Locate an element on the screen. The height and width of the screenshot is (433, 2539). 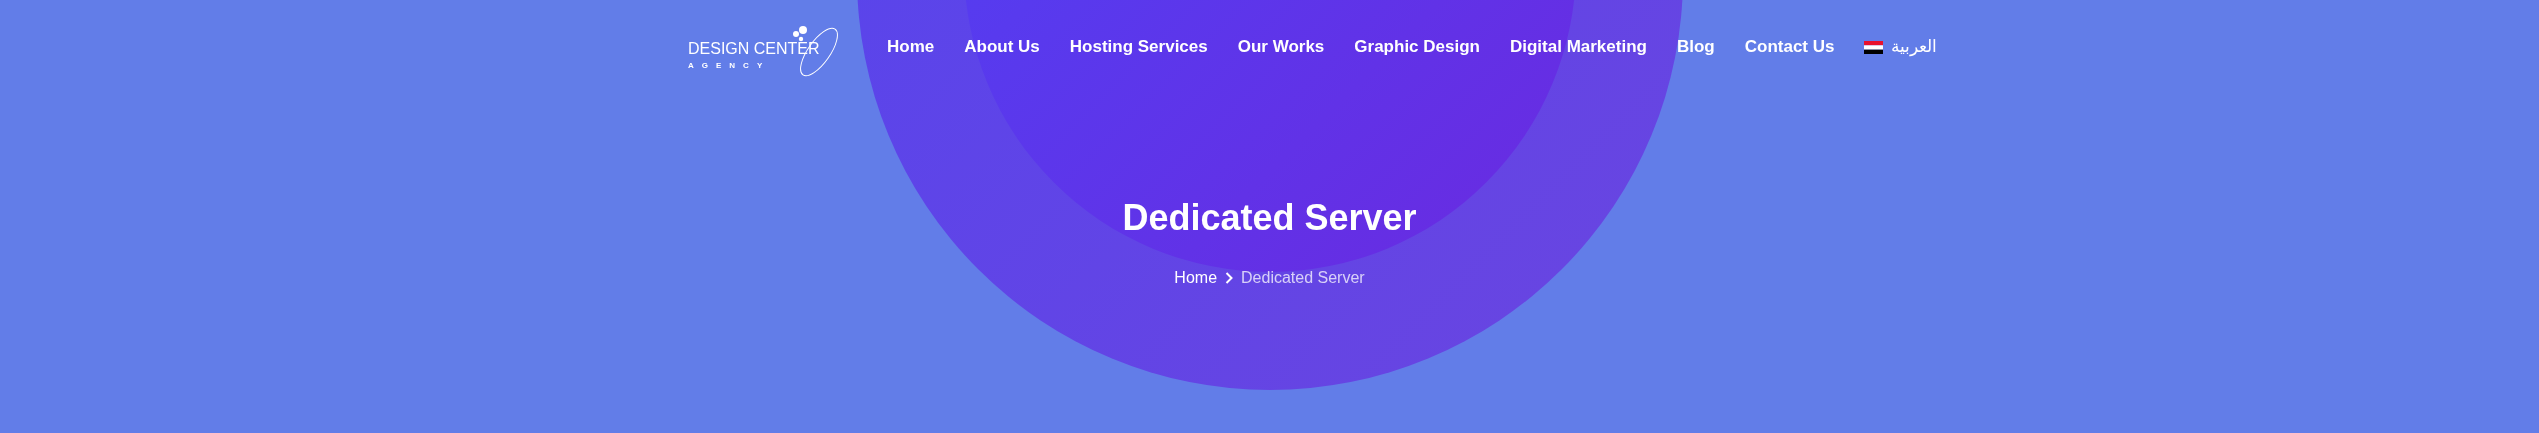
nav-link: Digital Marketing is located at coordinates (1578, 47).